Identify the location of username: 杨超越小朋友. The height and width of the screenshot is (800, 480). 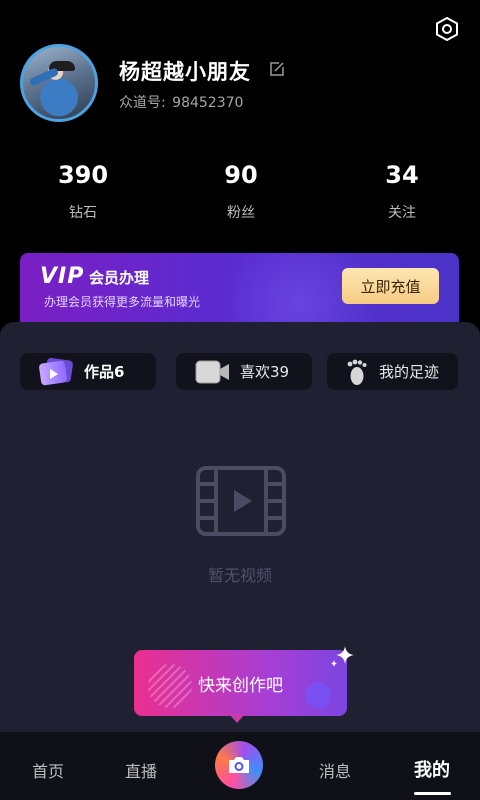
(185, 72).